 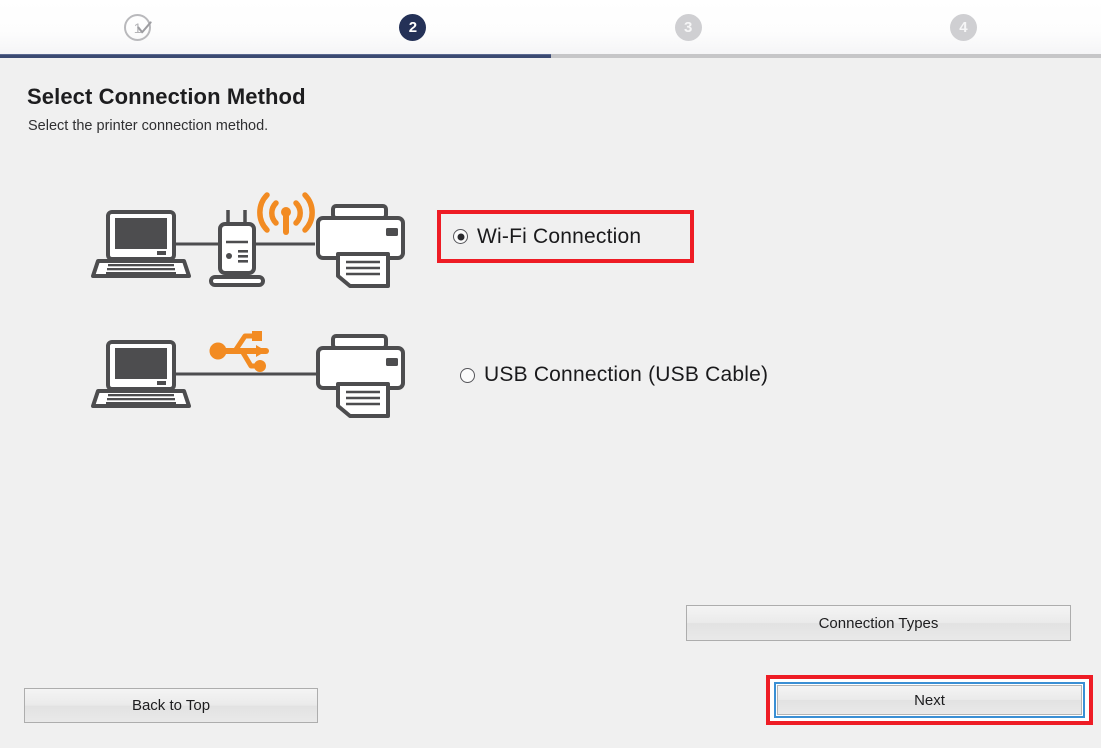 I want to click on connection-types-button: Connection Types, so click(x=878, y=623).